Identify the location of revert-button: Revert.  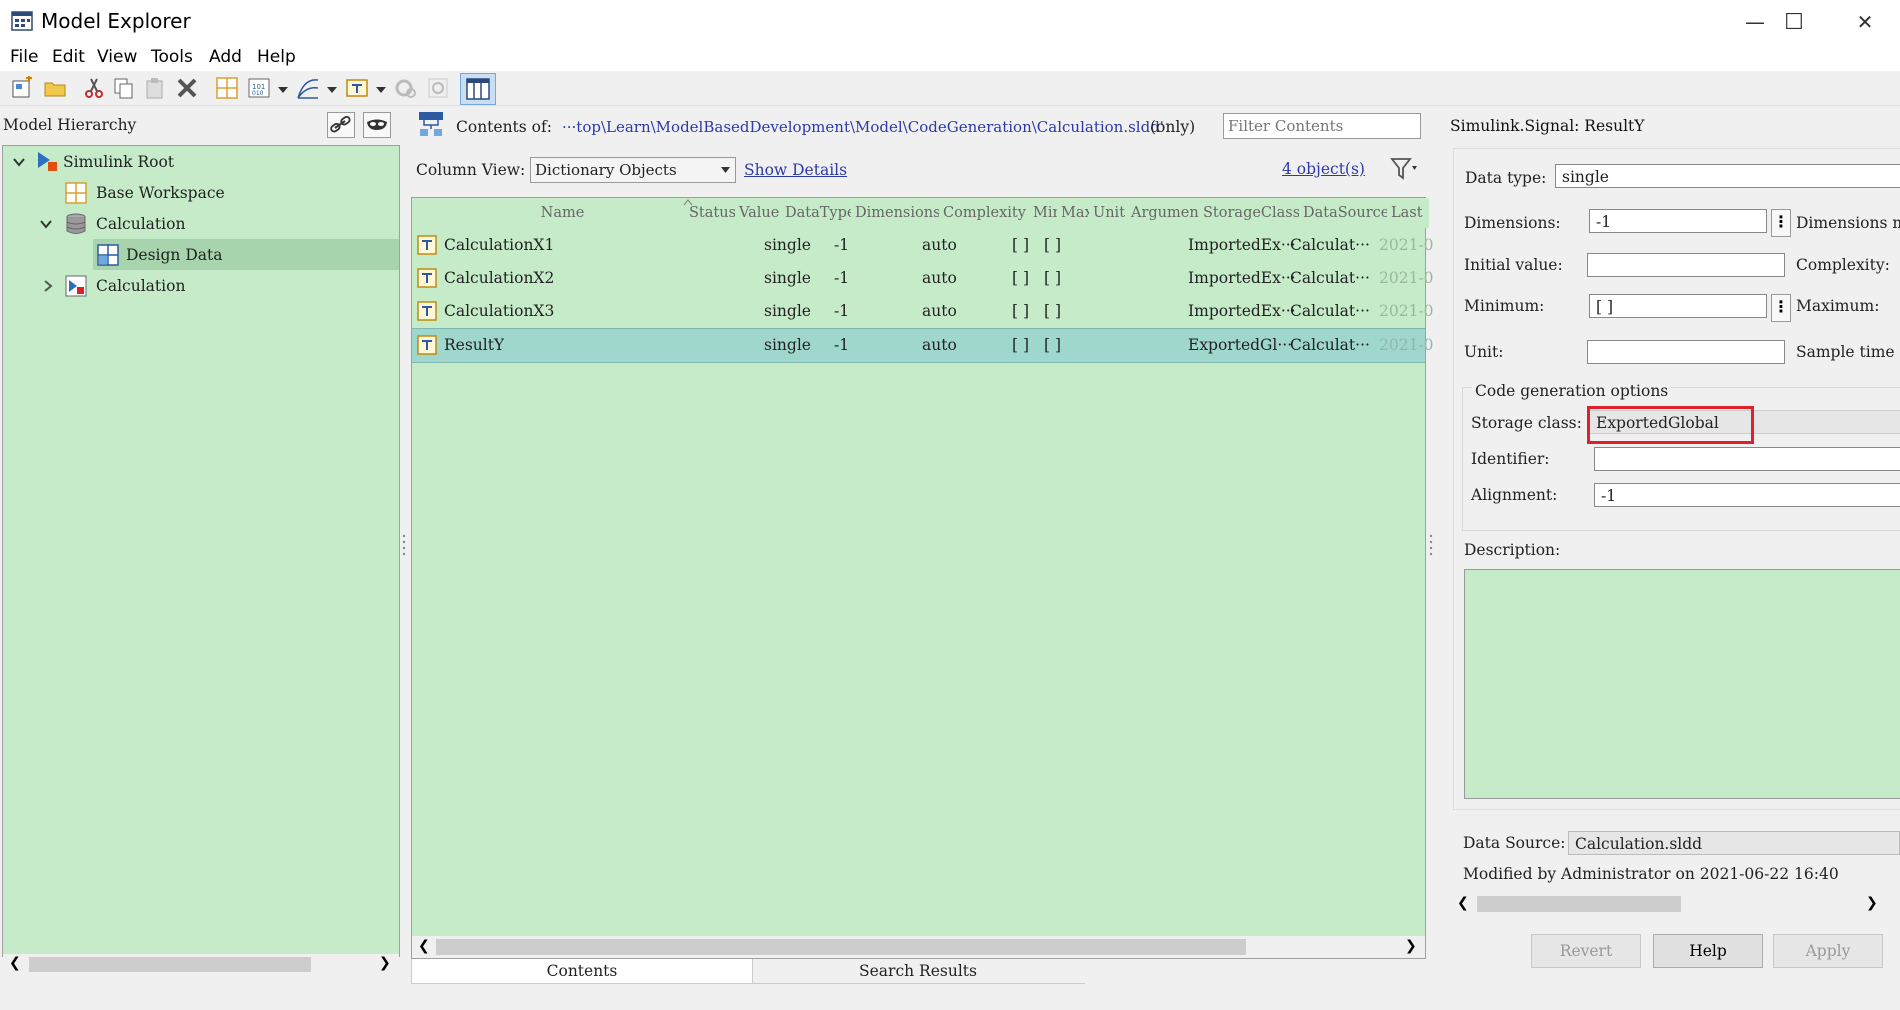
(1586, 951).